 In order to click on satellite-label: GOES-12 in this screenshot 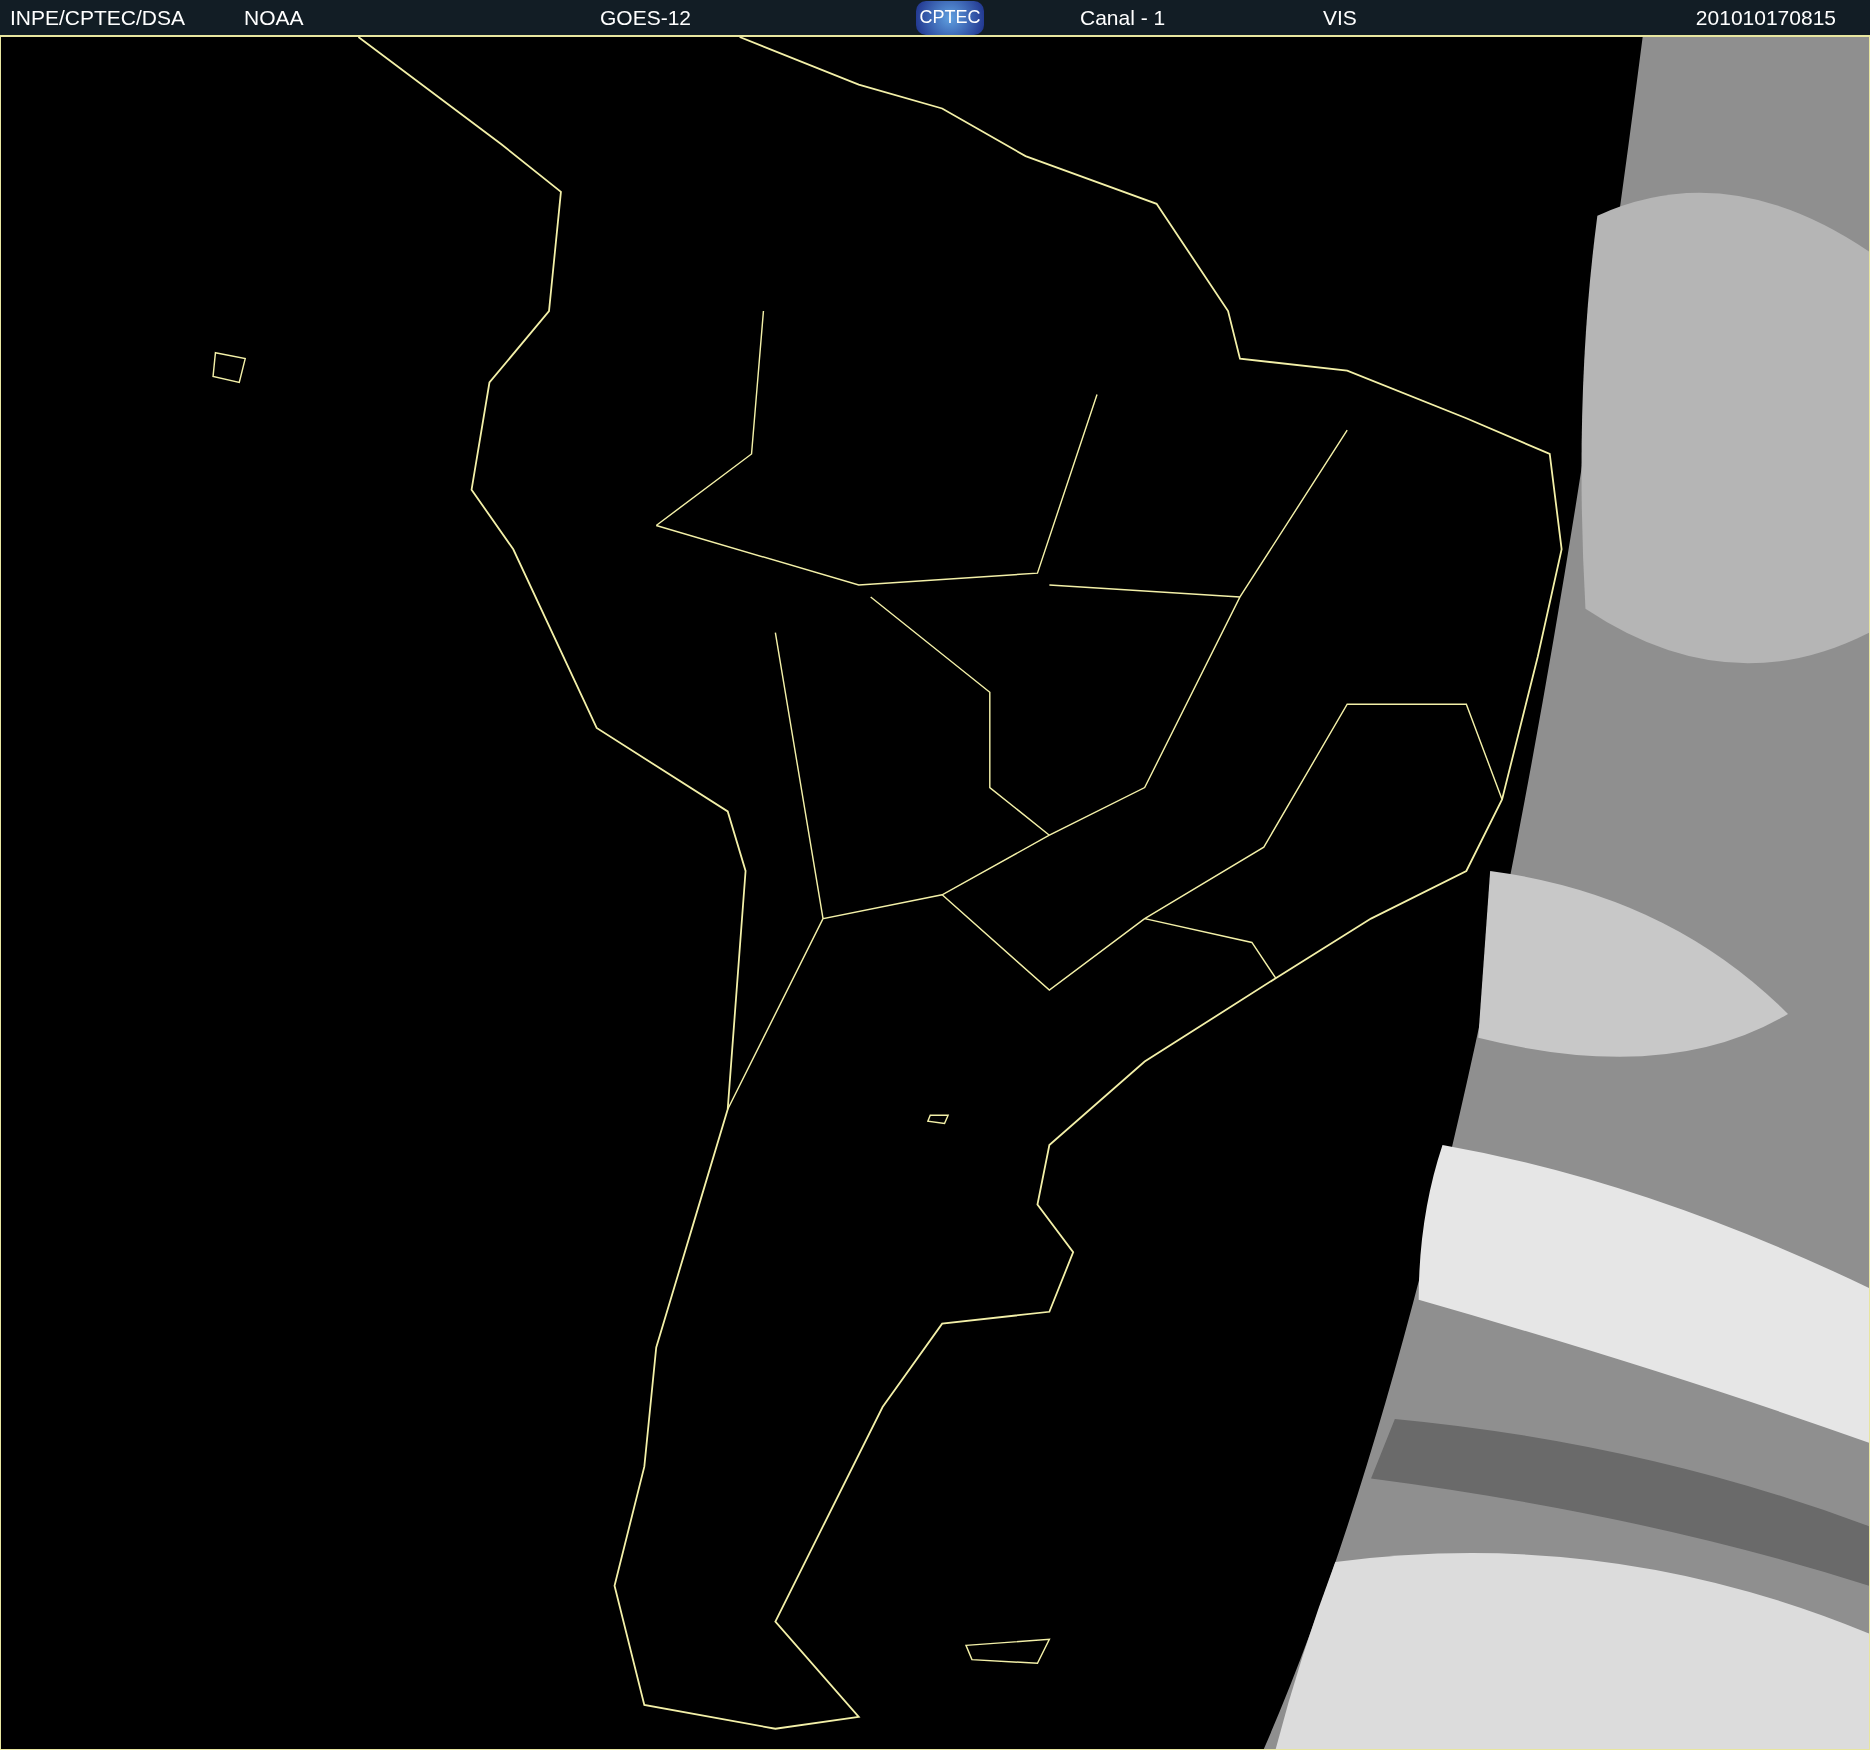, I will do `click(646, 17)`.